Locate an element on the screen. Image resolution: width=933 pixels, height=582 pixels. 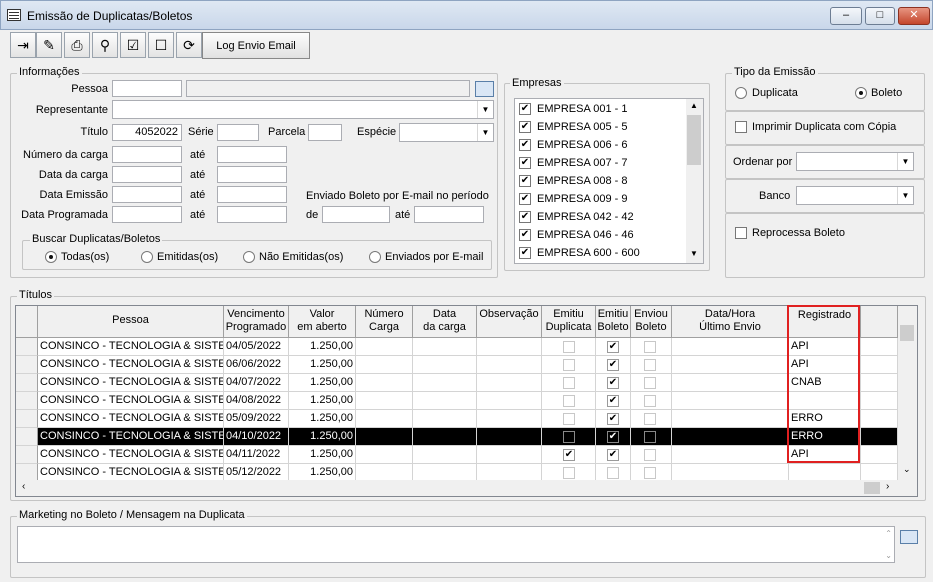
imprimir-copia-checkbox is located at coordinates (741, 127).